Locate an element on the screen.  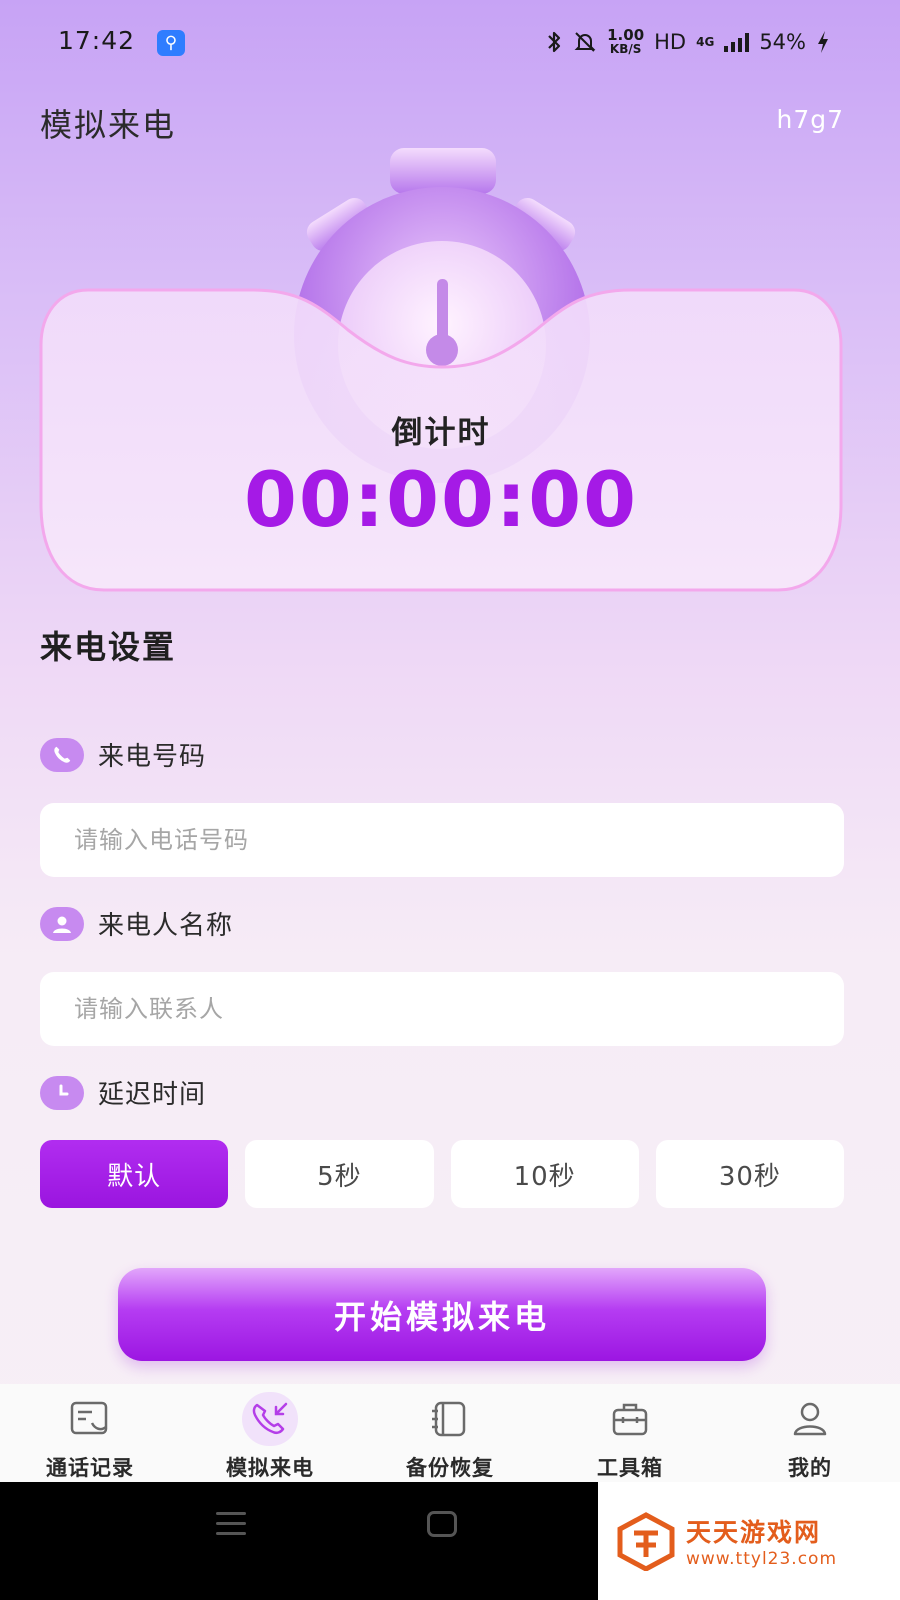
delay-label: 延迟时间 is located at coordinates (123, 1092).